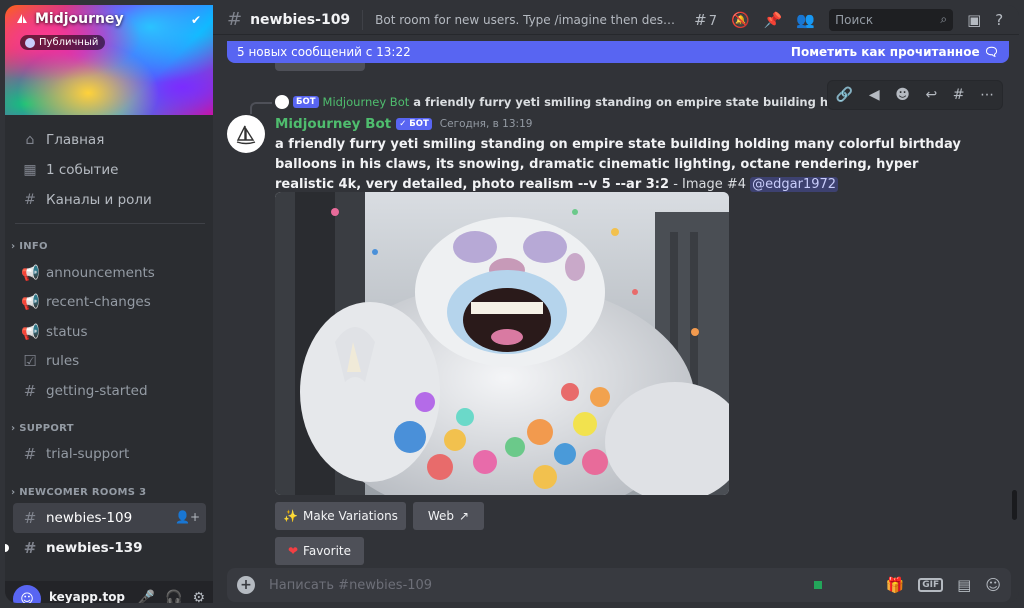 This screenshot has width=1024, height=608. What do you see at coordinates (67, 332) in the screenshot?
I see `channel-label: status` at bounding box center [67, 332].